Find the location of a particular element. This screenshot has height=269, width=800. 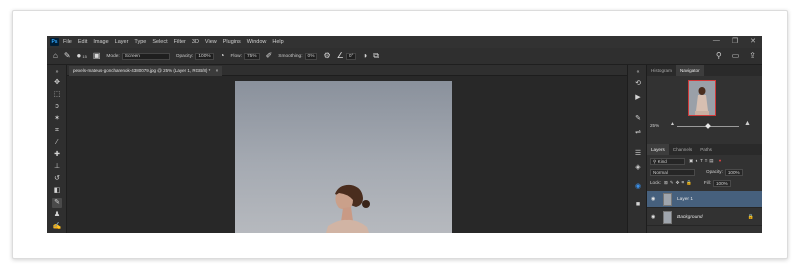

menu-filter: Filter is located at coordinates (180, 42).